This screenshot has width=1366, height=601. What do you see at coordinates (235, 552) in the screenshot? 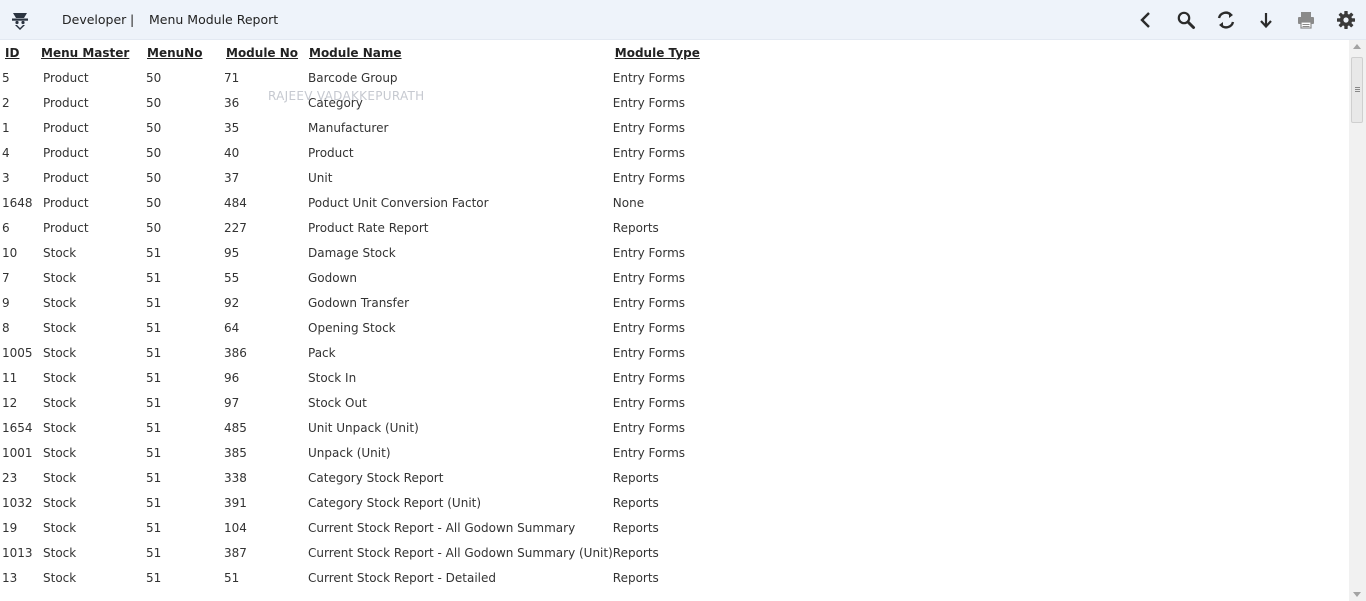
I see `cell-module-no: 387` at bounding box center [235, 552].